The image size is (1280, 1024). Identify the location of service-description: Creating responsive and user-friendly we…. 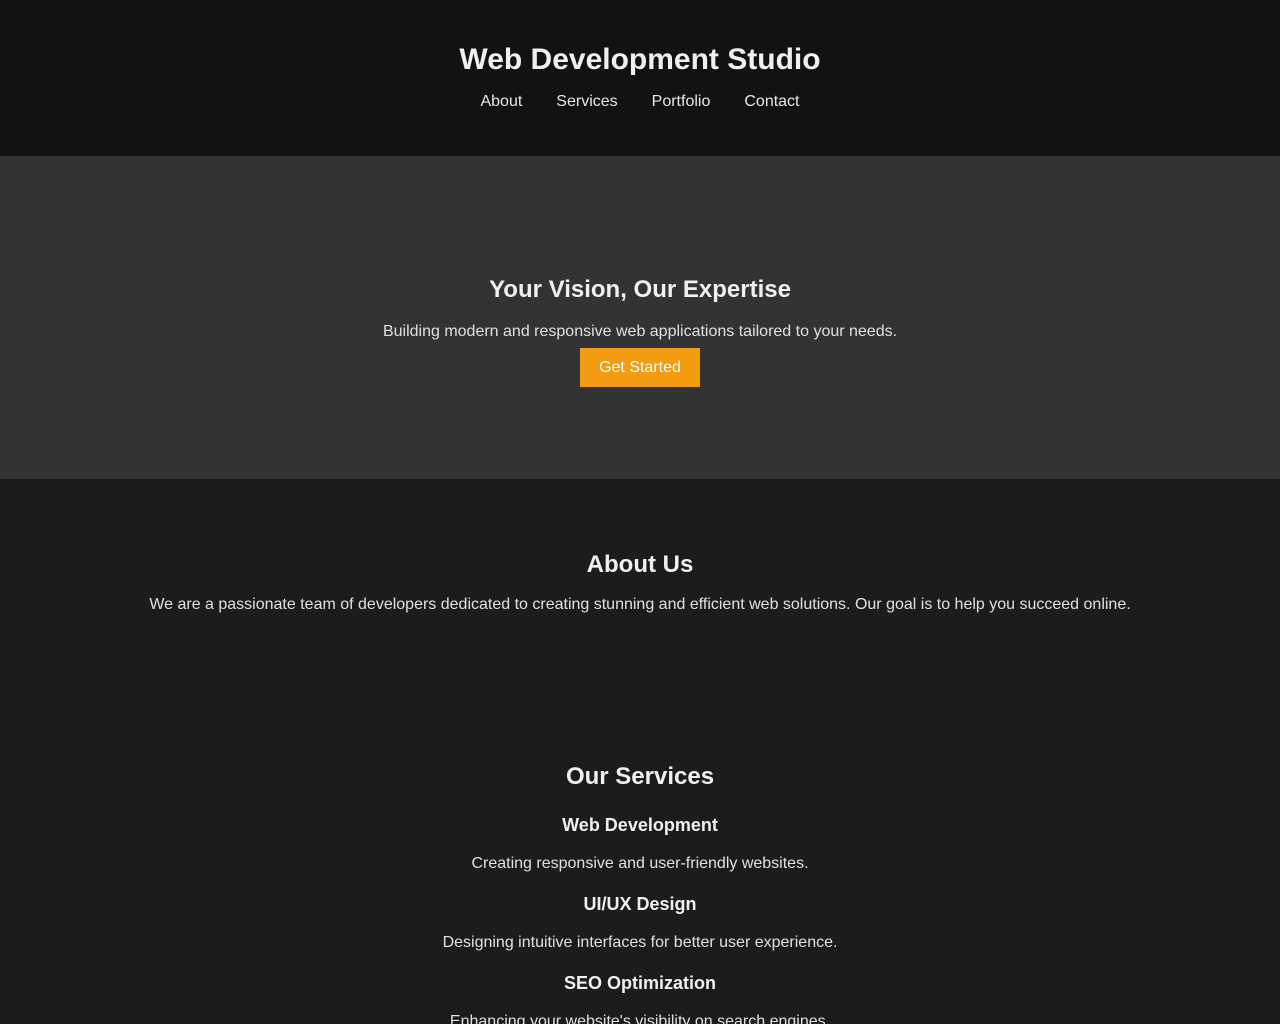
(640, 863).